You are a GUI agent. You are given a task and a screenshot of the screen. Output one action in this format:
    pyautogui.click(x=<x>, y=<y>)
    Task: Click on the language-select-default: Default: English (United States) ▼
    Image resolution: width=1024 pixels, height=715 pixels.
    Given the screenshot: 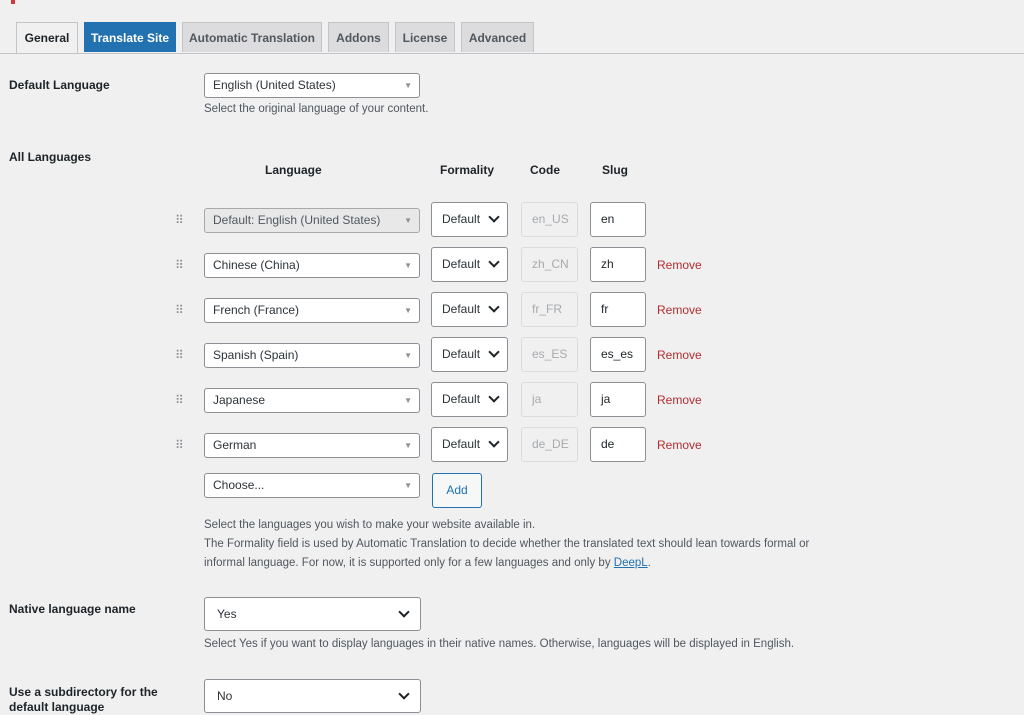 What is the action you would take?
    pyautogui.click(x=312, y=220)
    